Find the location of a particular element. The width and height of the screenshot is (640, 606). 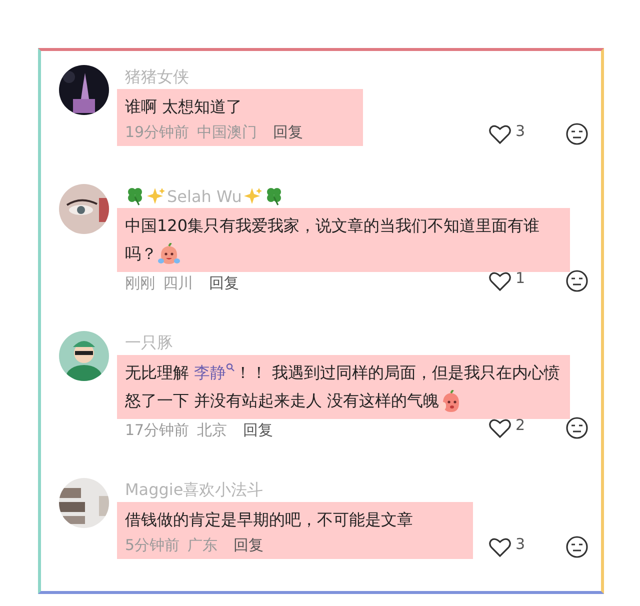

comment-text: 借钱做的肯定是早期的吧，不可能是文章 is located at coordinates (269, 519).